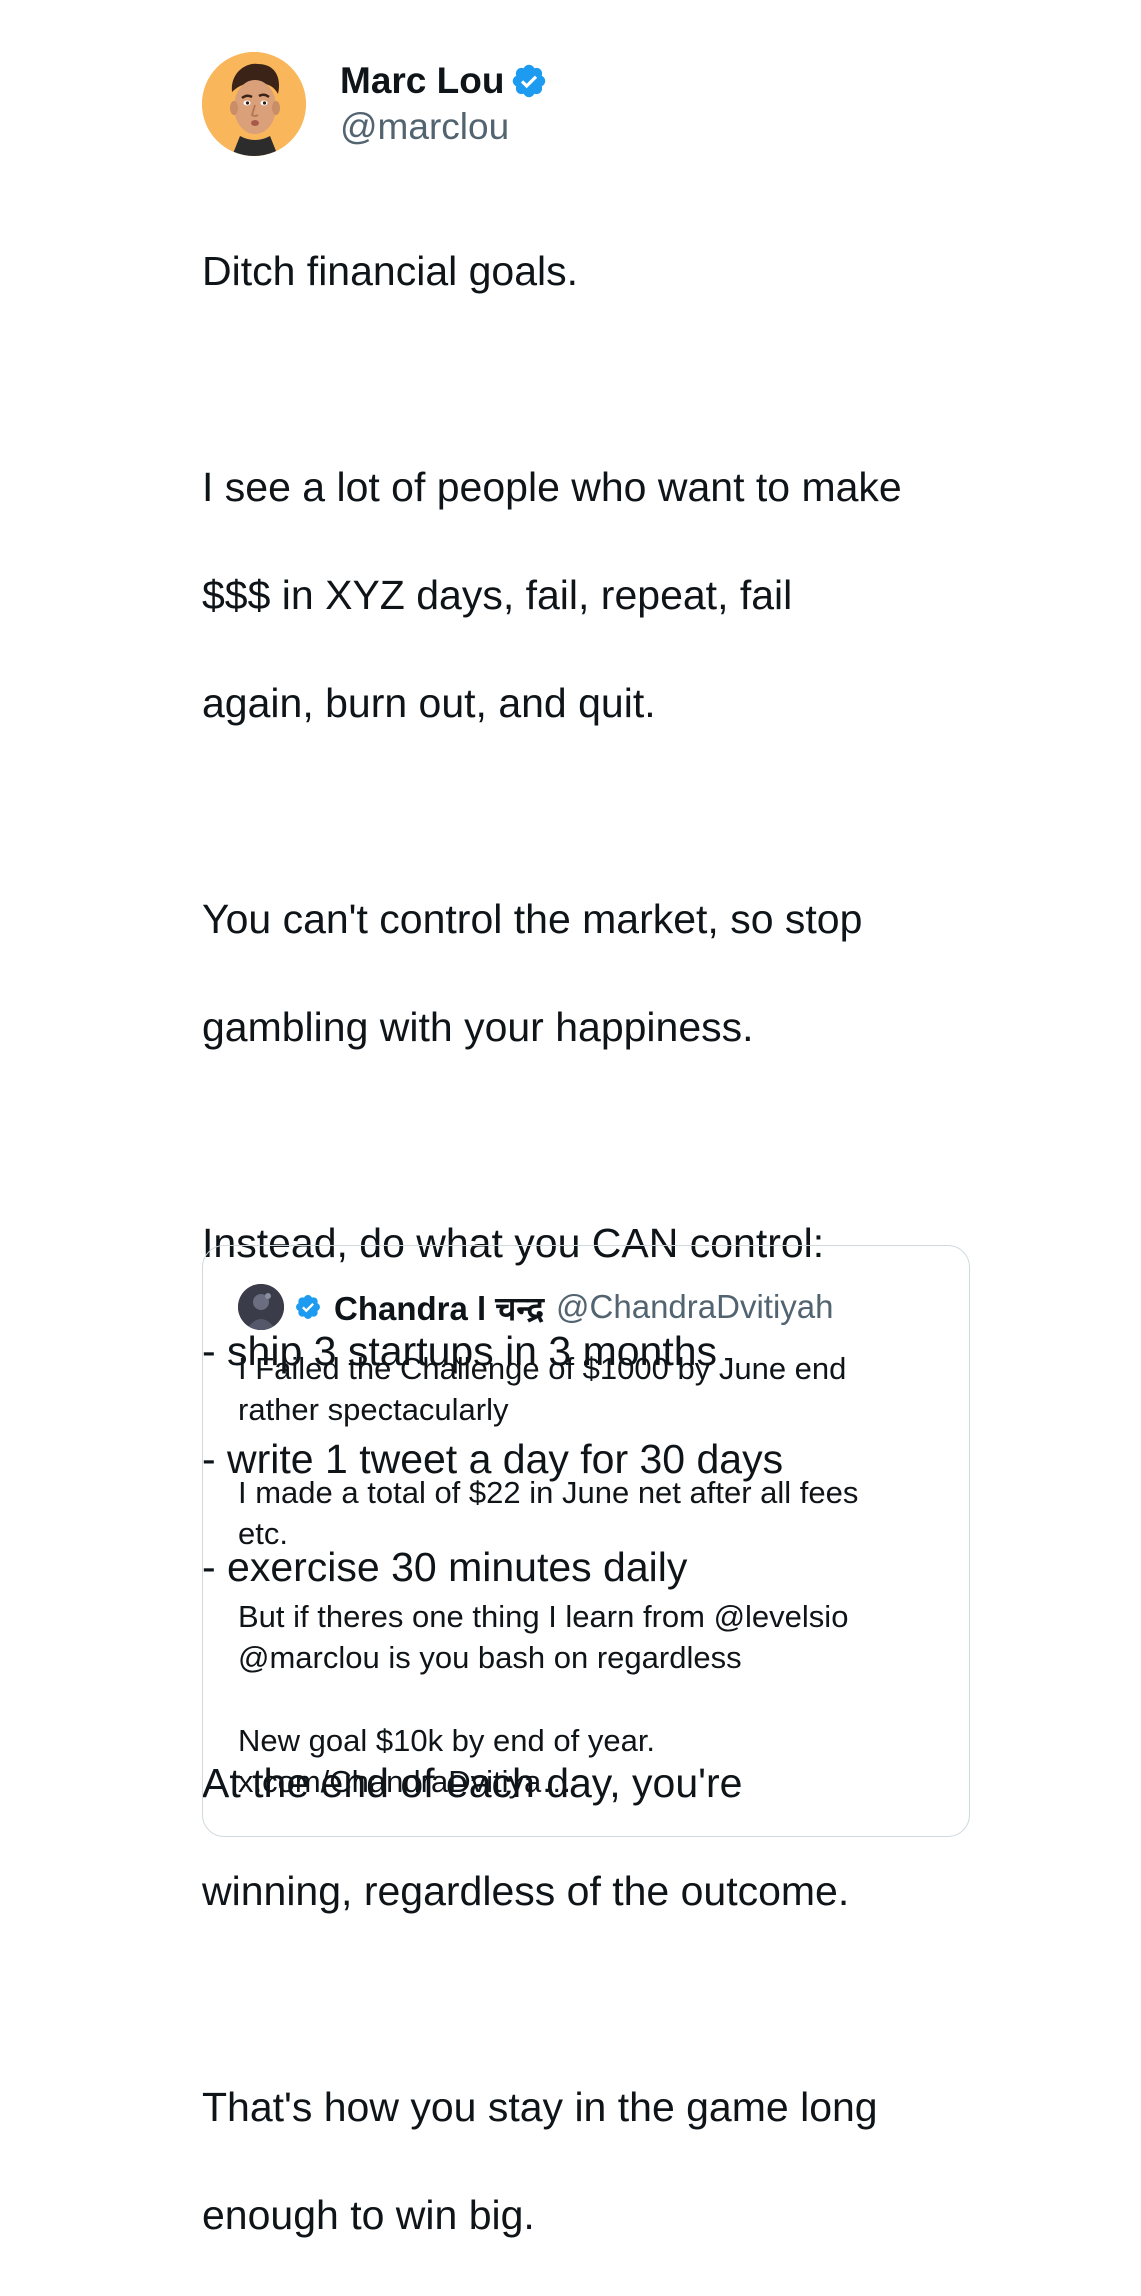 The width and height of the screenshot is (1141, 2296). What do you see at coordinates (422, 81) in the screenshot?
I see `author-display-name: Marc Lou` at bounding box center [422, 81].